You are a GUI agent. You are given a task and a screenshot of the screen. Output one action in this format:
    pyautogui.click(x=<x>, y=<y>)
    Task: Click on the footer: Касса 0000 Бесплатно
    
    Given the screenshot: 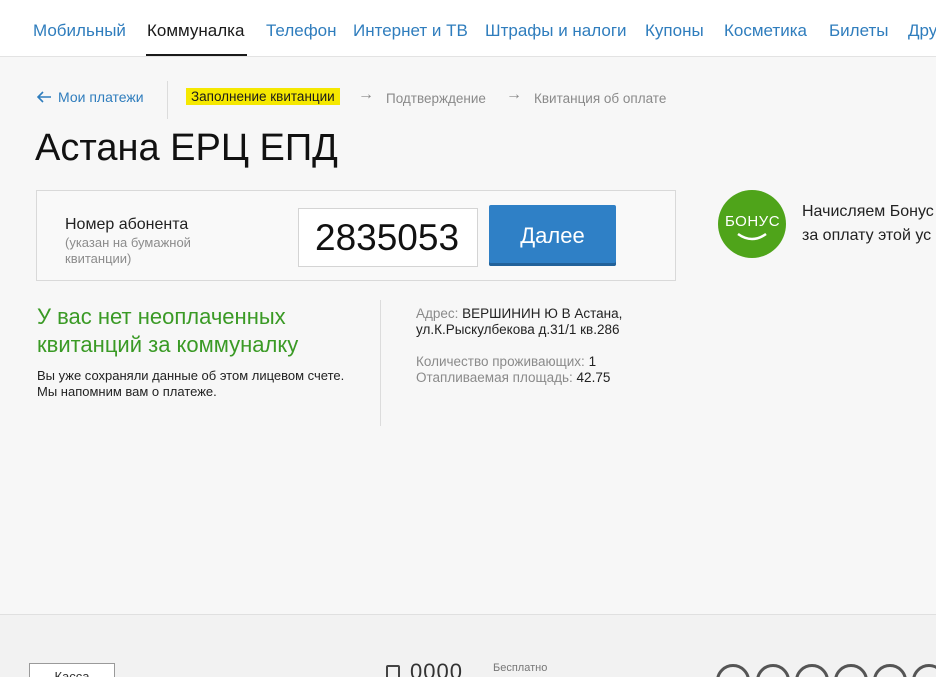 What is the action you would take?
    pyautogui.click(x=468, y=645)
    